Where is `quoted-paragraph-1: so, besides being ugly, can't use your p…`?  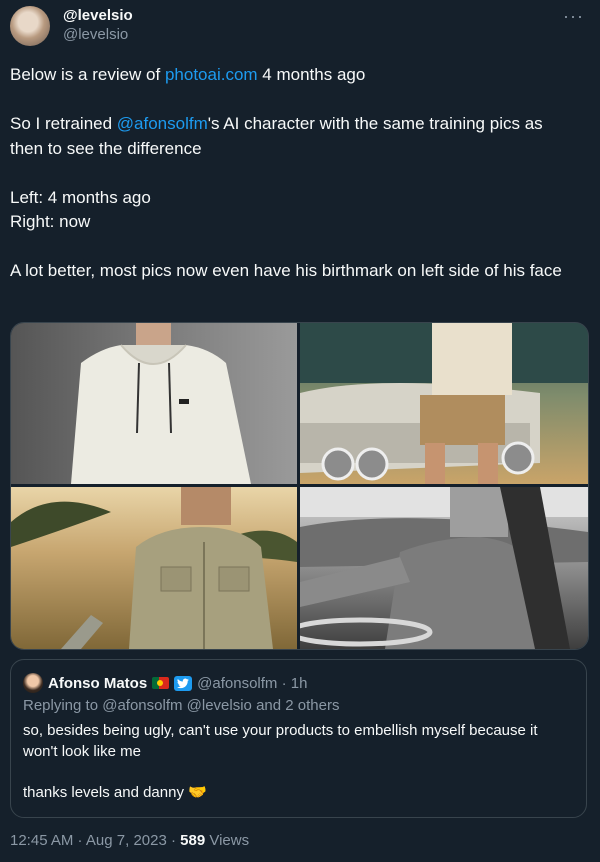
quoted-paragraph-1: so, besides being ugly, can't use your p… is located at coordinates (280, 741).